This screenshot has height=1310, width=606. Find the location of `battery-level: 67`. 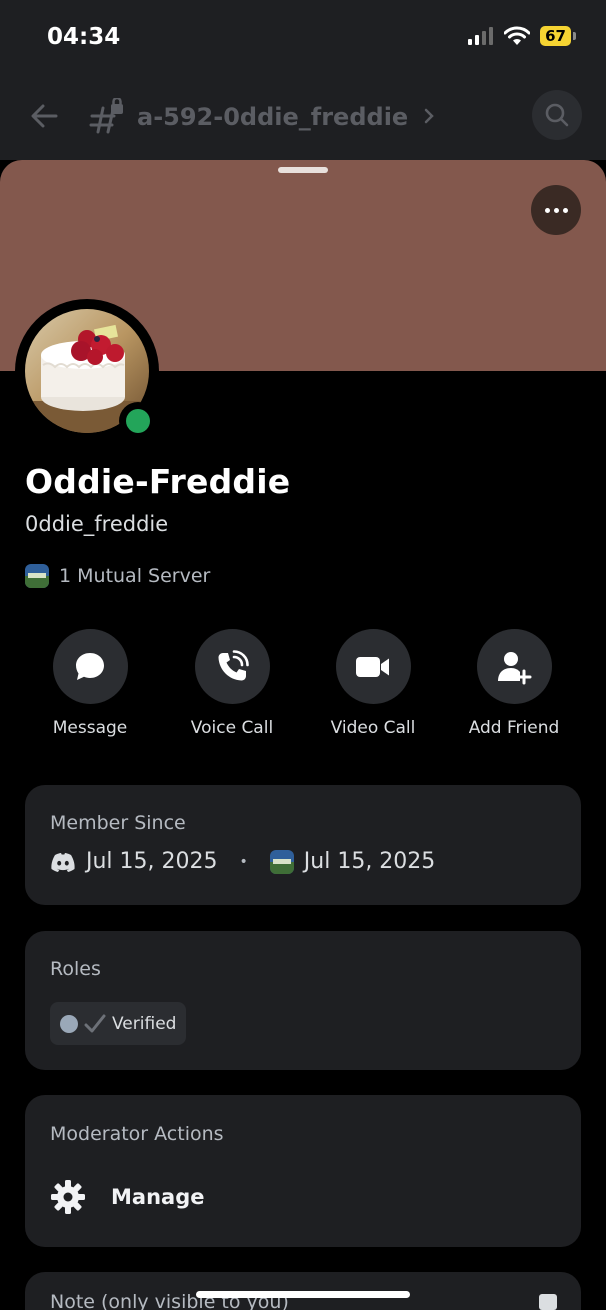

battery-level: 67 is located at coordinates (555, 36).